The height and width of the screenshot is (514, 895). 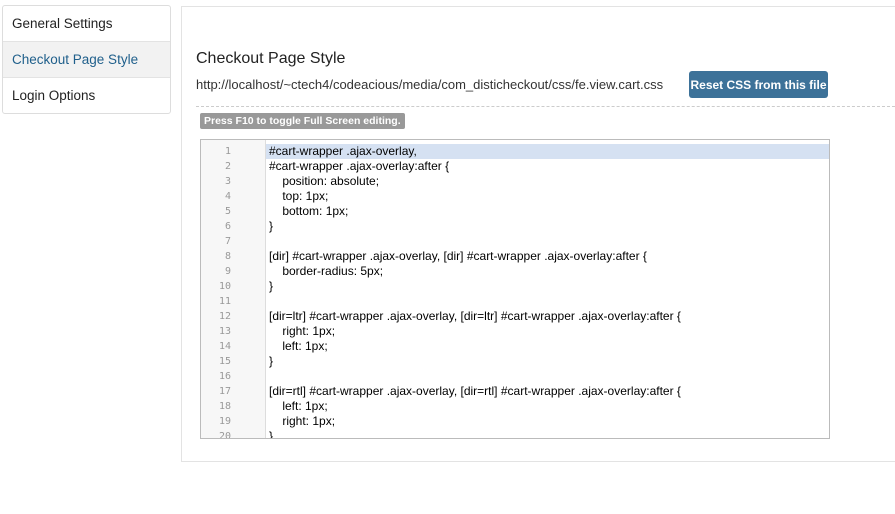 I want to click on line-number: 20, so click(x=224, y=435).